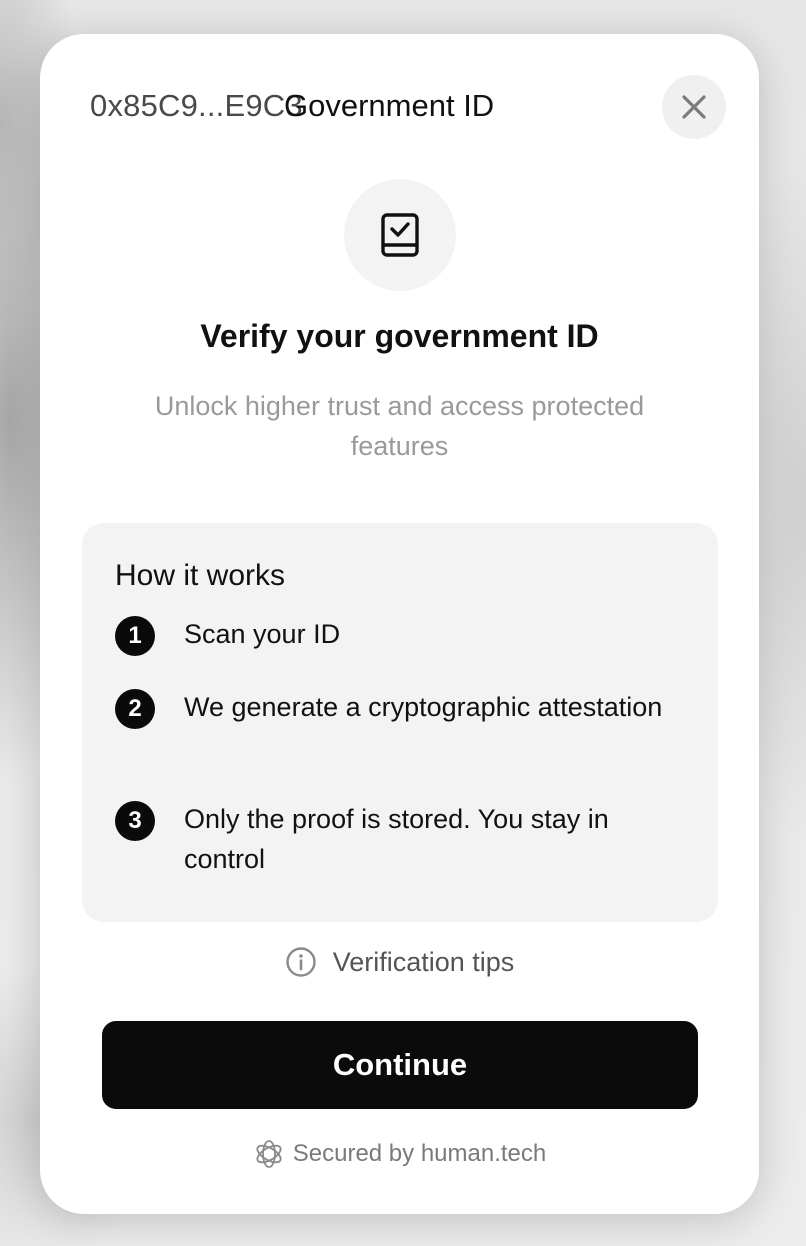 This screenshot has width=806, height=1246. What do you see at coordinates (200, 575) in the screenshot?
I see `how-it-works-title: How it works` at bounding box center [200, 575].